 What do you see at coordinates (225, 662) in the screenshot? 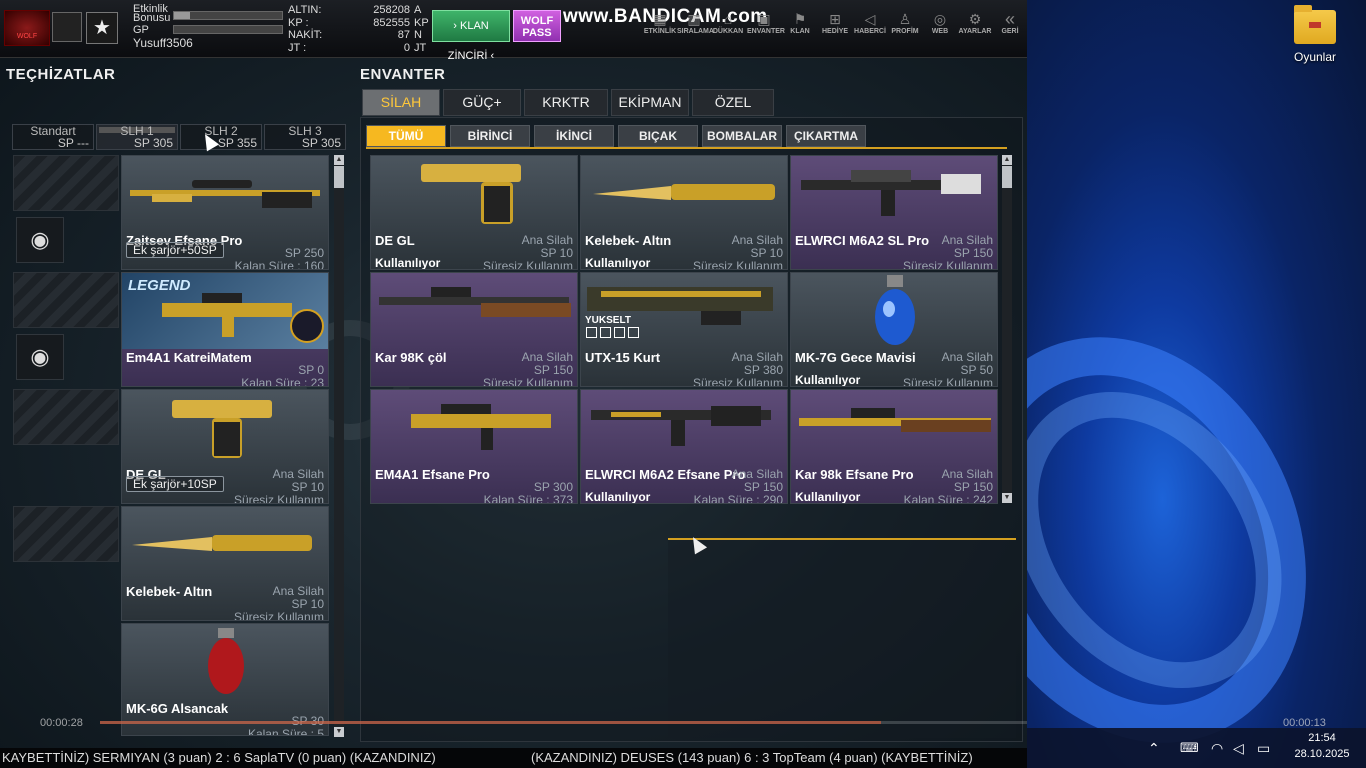
I see `grenade-icon` at bounding box center [225, 662].